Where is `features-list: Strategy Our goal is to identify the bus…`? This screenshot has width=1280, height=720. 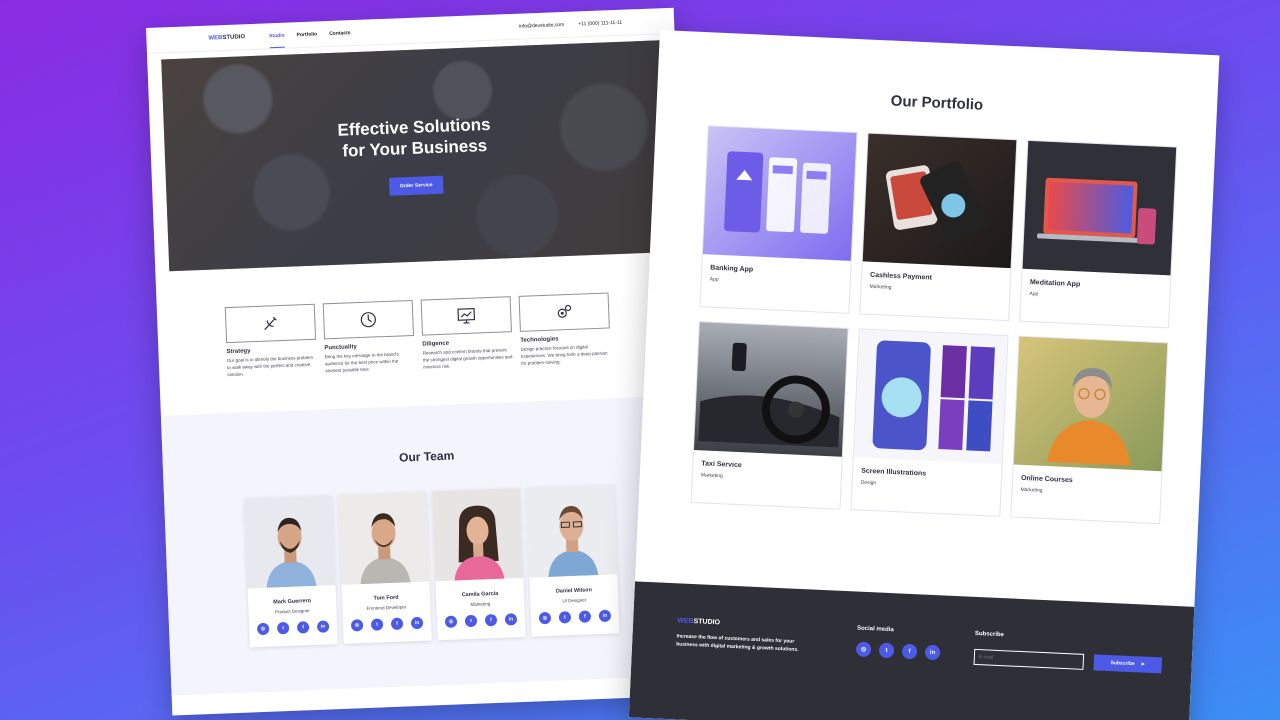
features-list: Strategy Our goal is to identify the bus… is located at coordinates (421, 316).